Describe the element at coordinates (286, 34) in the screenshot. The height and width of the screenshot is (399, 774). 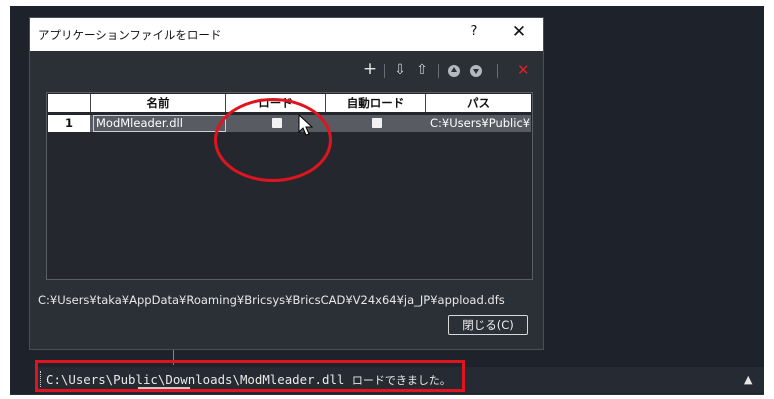
I see `dialog-titlebar: アプリケーションファイルをロード ? ✕` at that location.